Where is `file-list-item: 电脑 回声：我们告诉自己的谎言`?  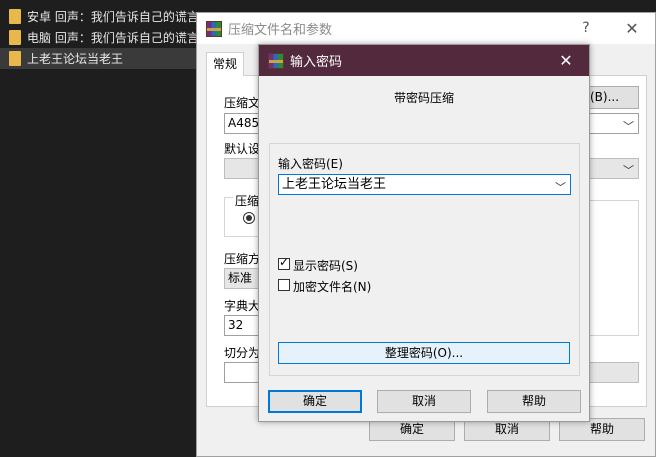
file-list-item: 电脑 回声：我们告诉自己的谎言 is located at coordinates (100, 37).